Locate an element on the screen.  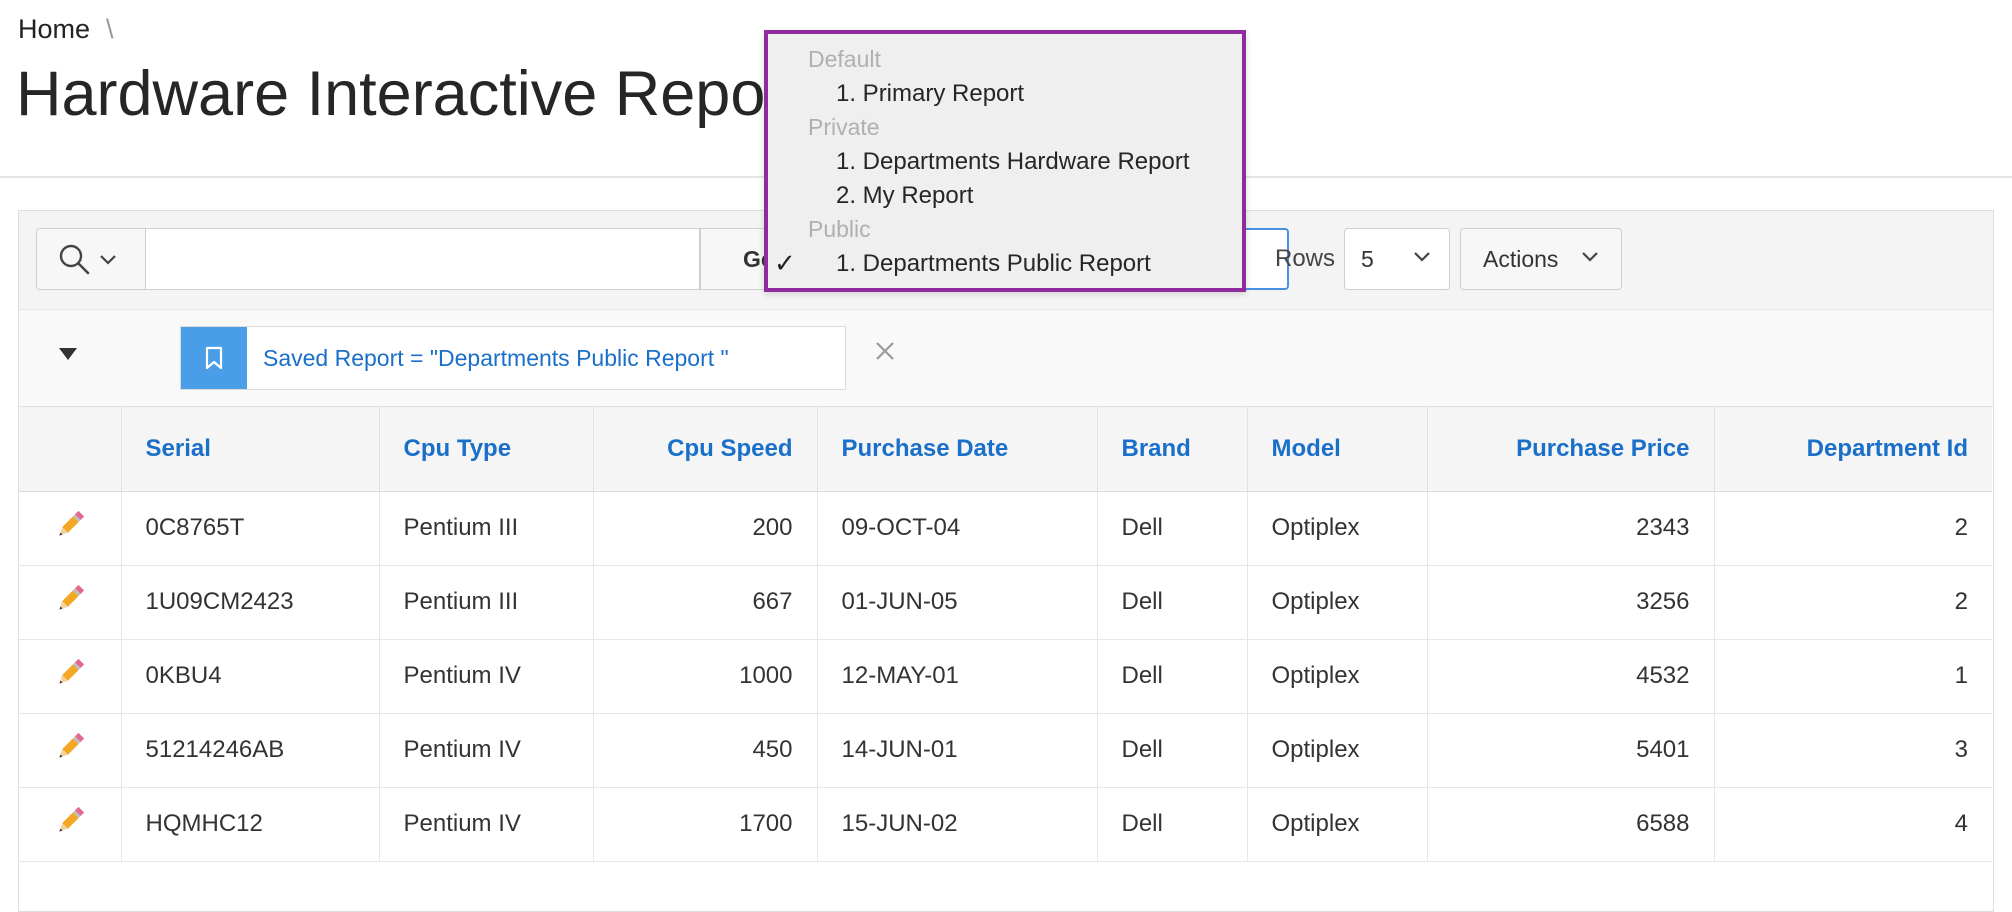
breadcrumb: Home \ is located at coordinates (66, 29).